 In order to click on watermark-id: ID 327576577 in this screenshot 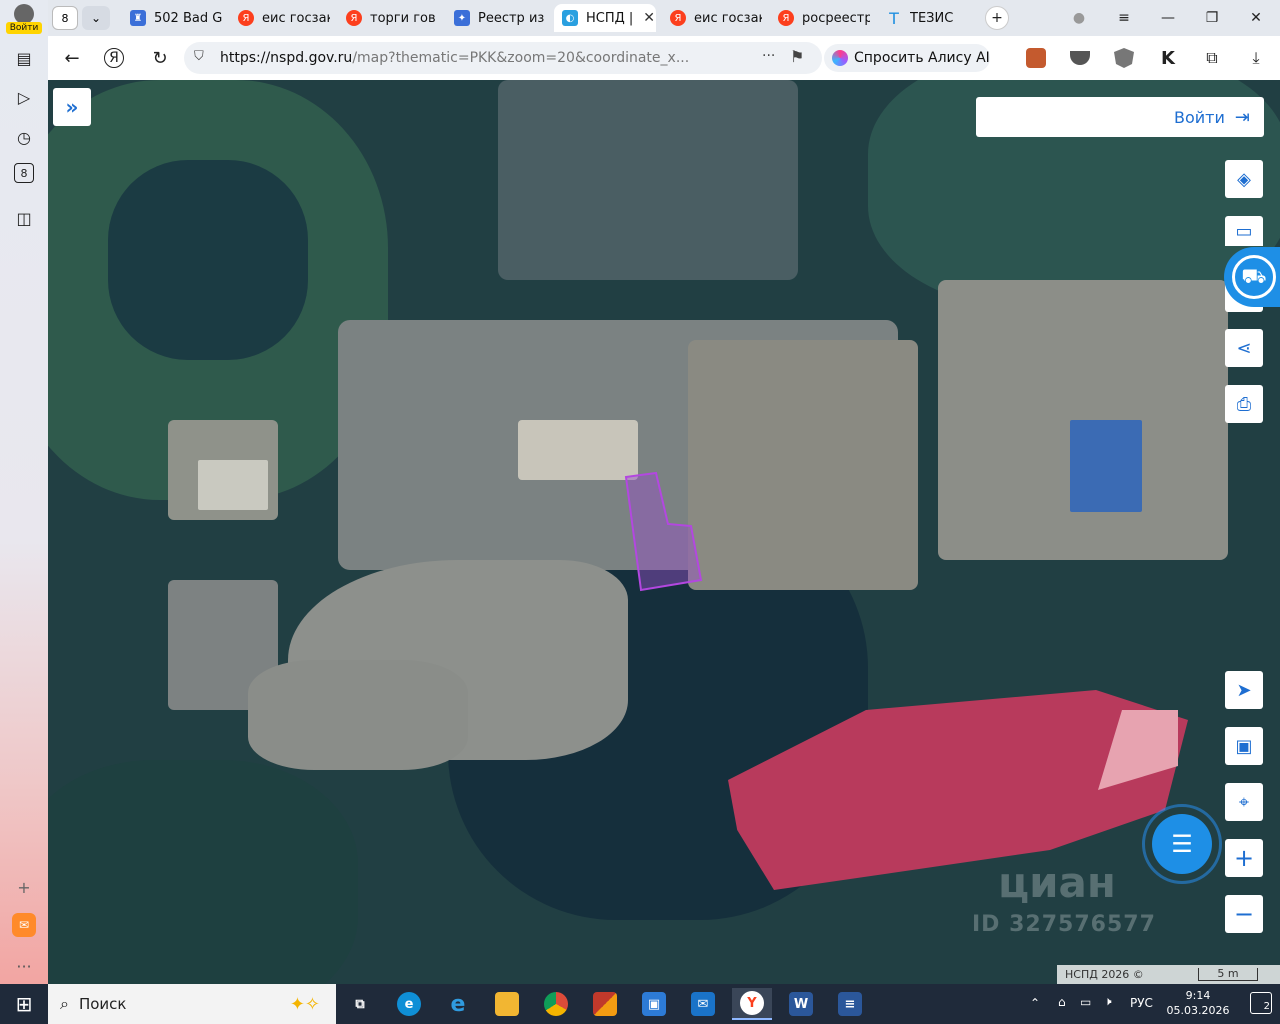, I will do `click(1064, 924)`.